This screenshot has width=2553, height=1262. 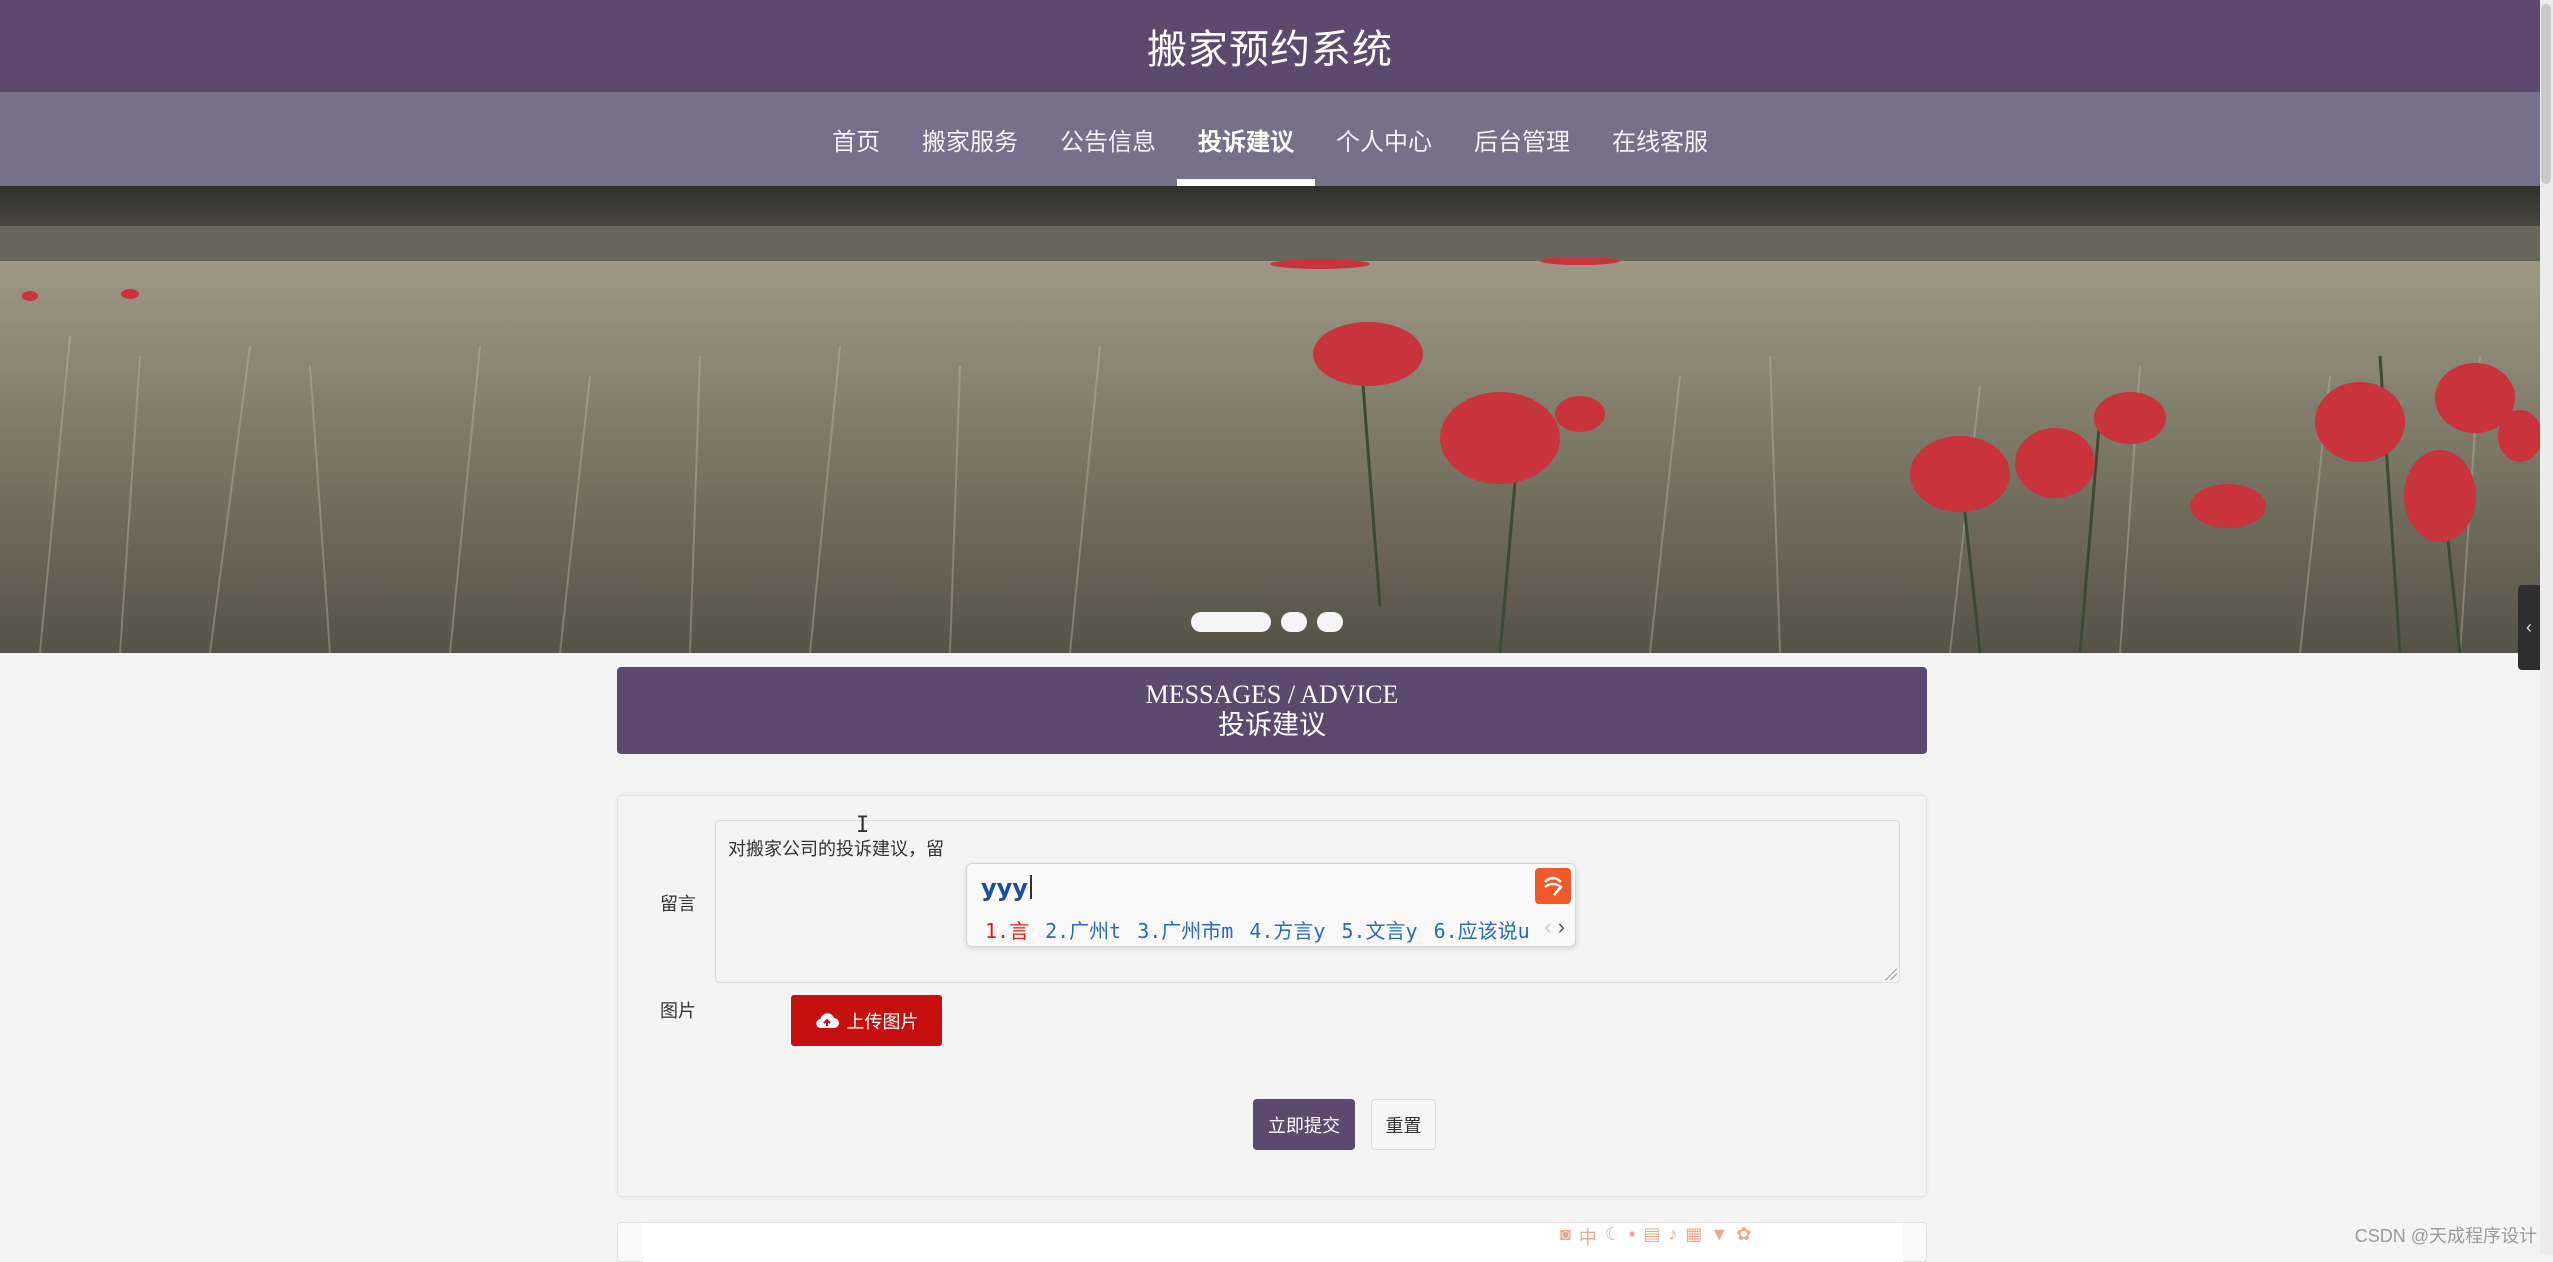 I want to click on ime-candidate-2: 2.广州t, so click(x=1083, y=929).